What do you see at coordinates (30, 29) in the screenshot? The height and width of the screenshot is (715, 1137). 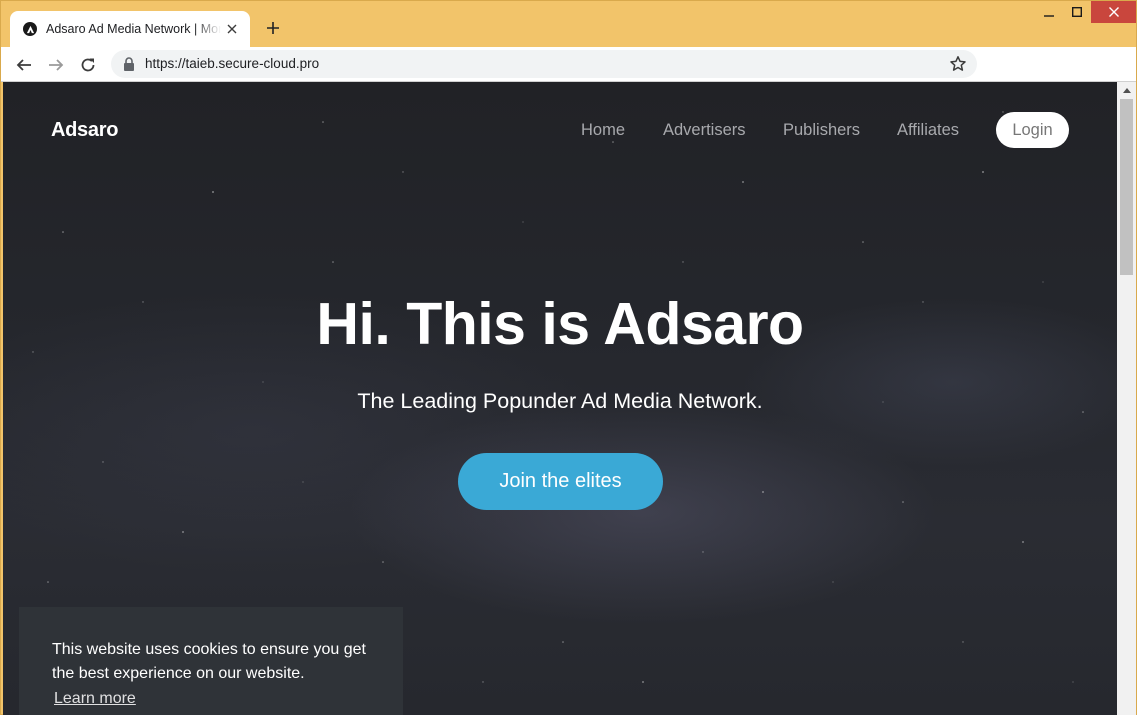 I see `adsaro-logo-icon` at bounding box center [30, 29].